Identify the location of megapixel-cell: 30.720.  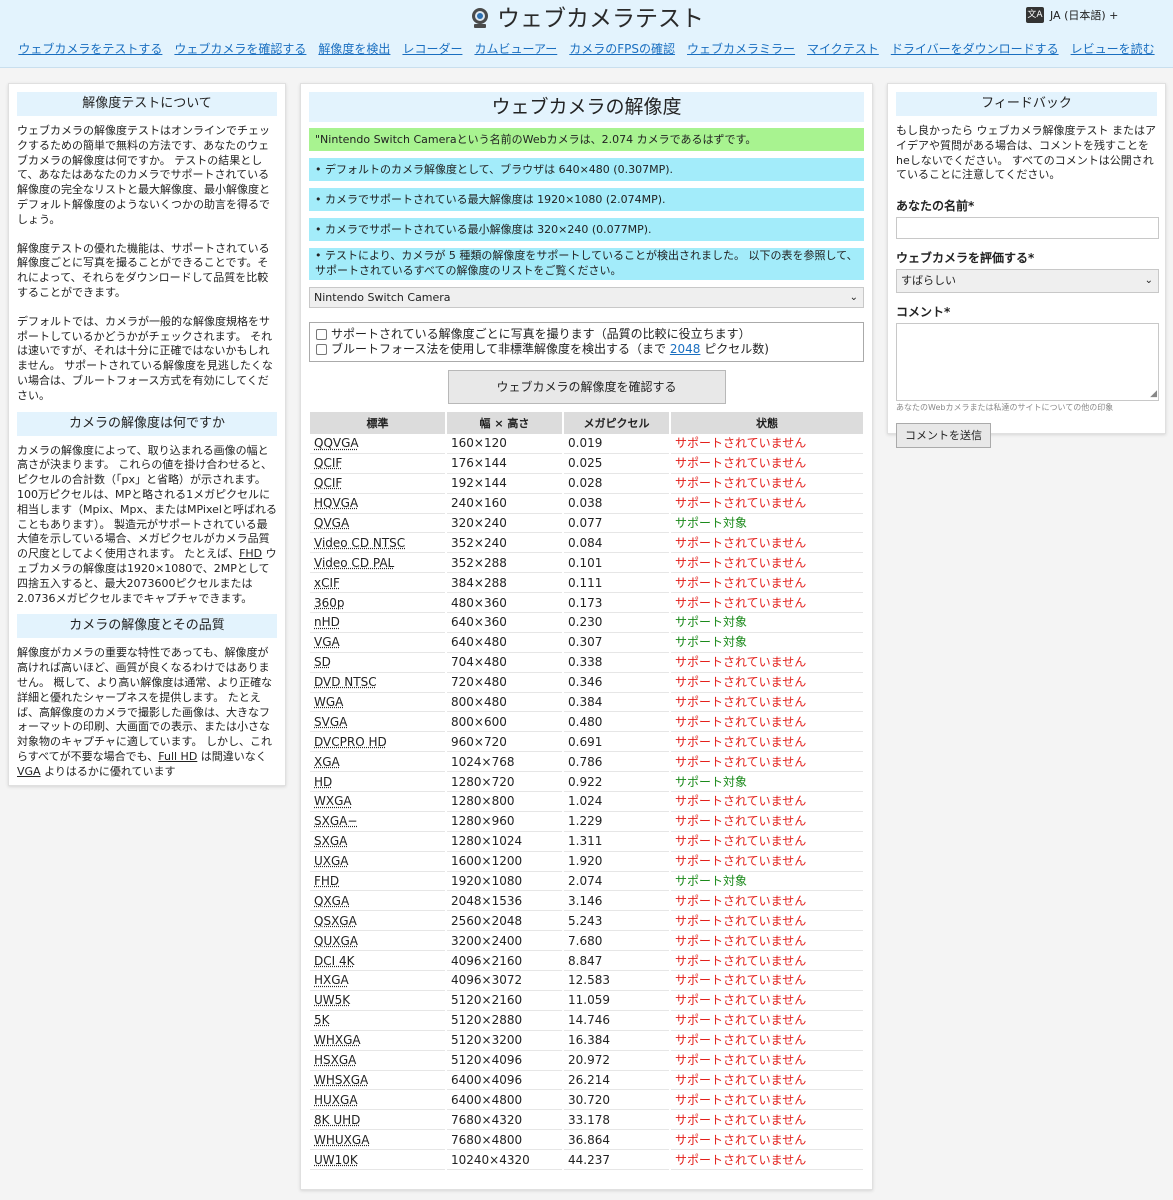
(616, 1100).